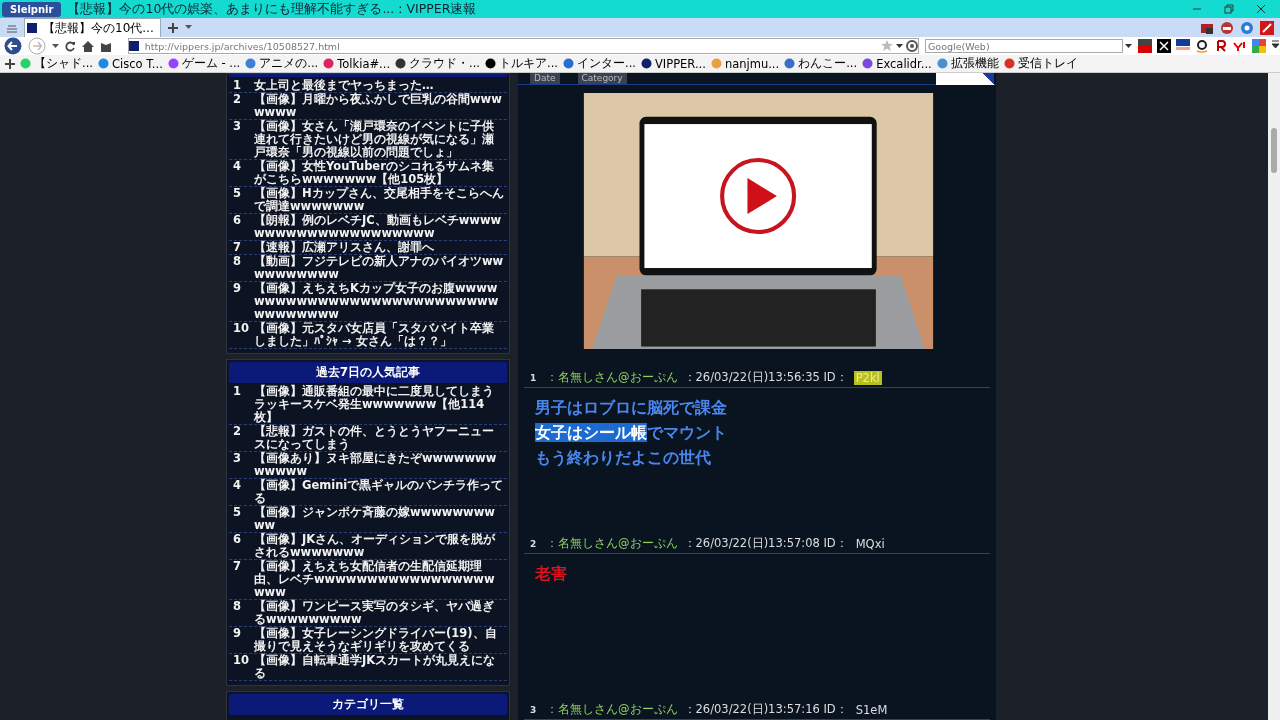 The image size is (1280, 720). I want to click on corner-decoration, so click(965, 79).